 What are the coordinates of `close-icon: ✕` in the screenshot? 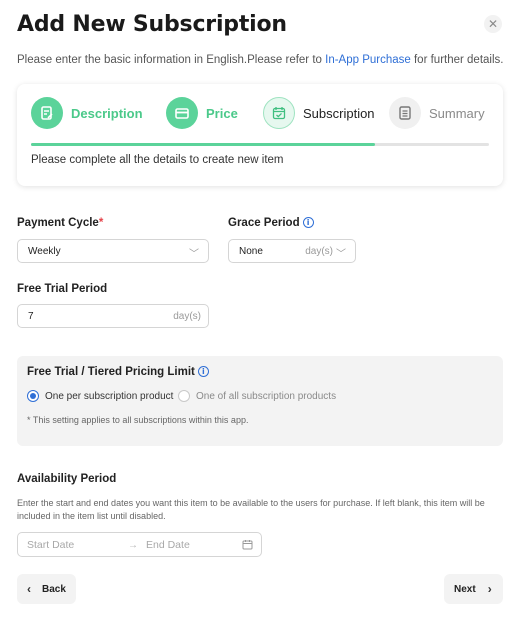 It's located at (493, 24).